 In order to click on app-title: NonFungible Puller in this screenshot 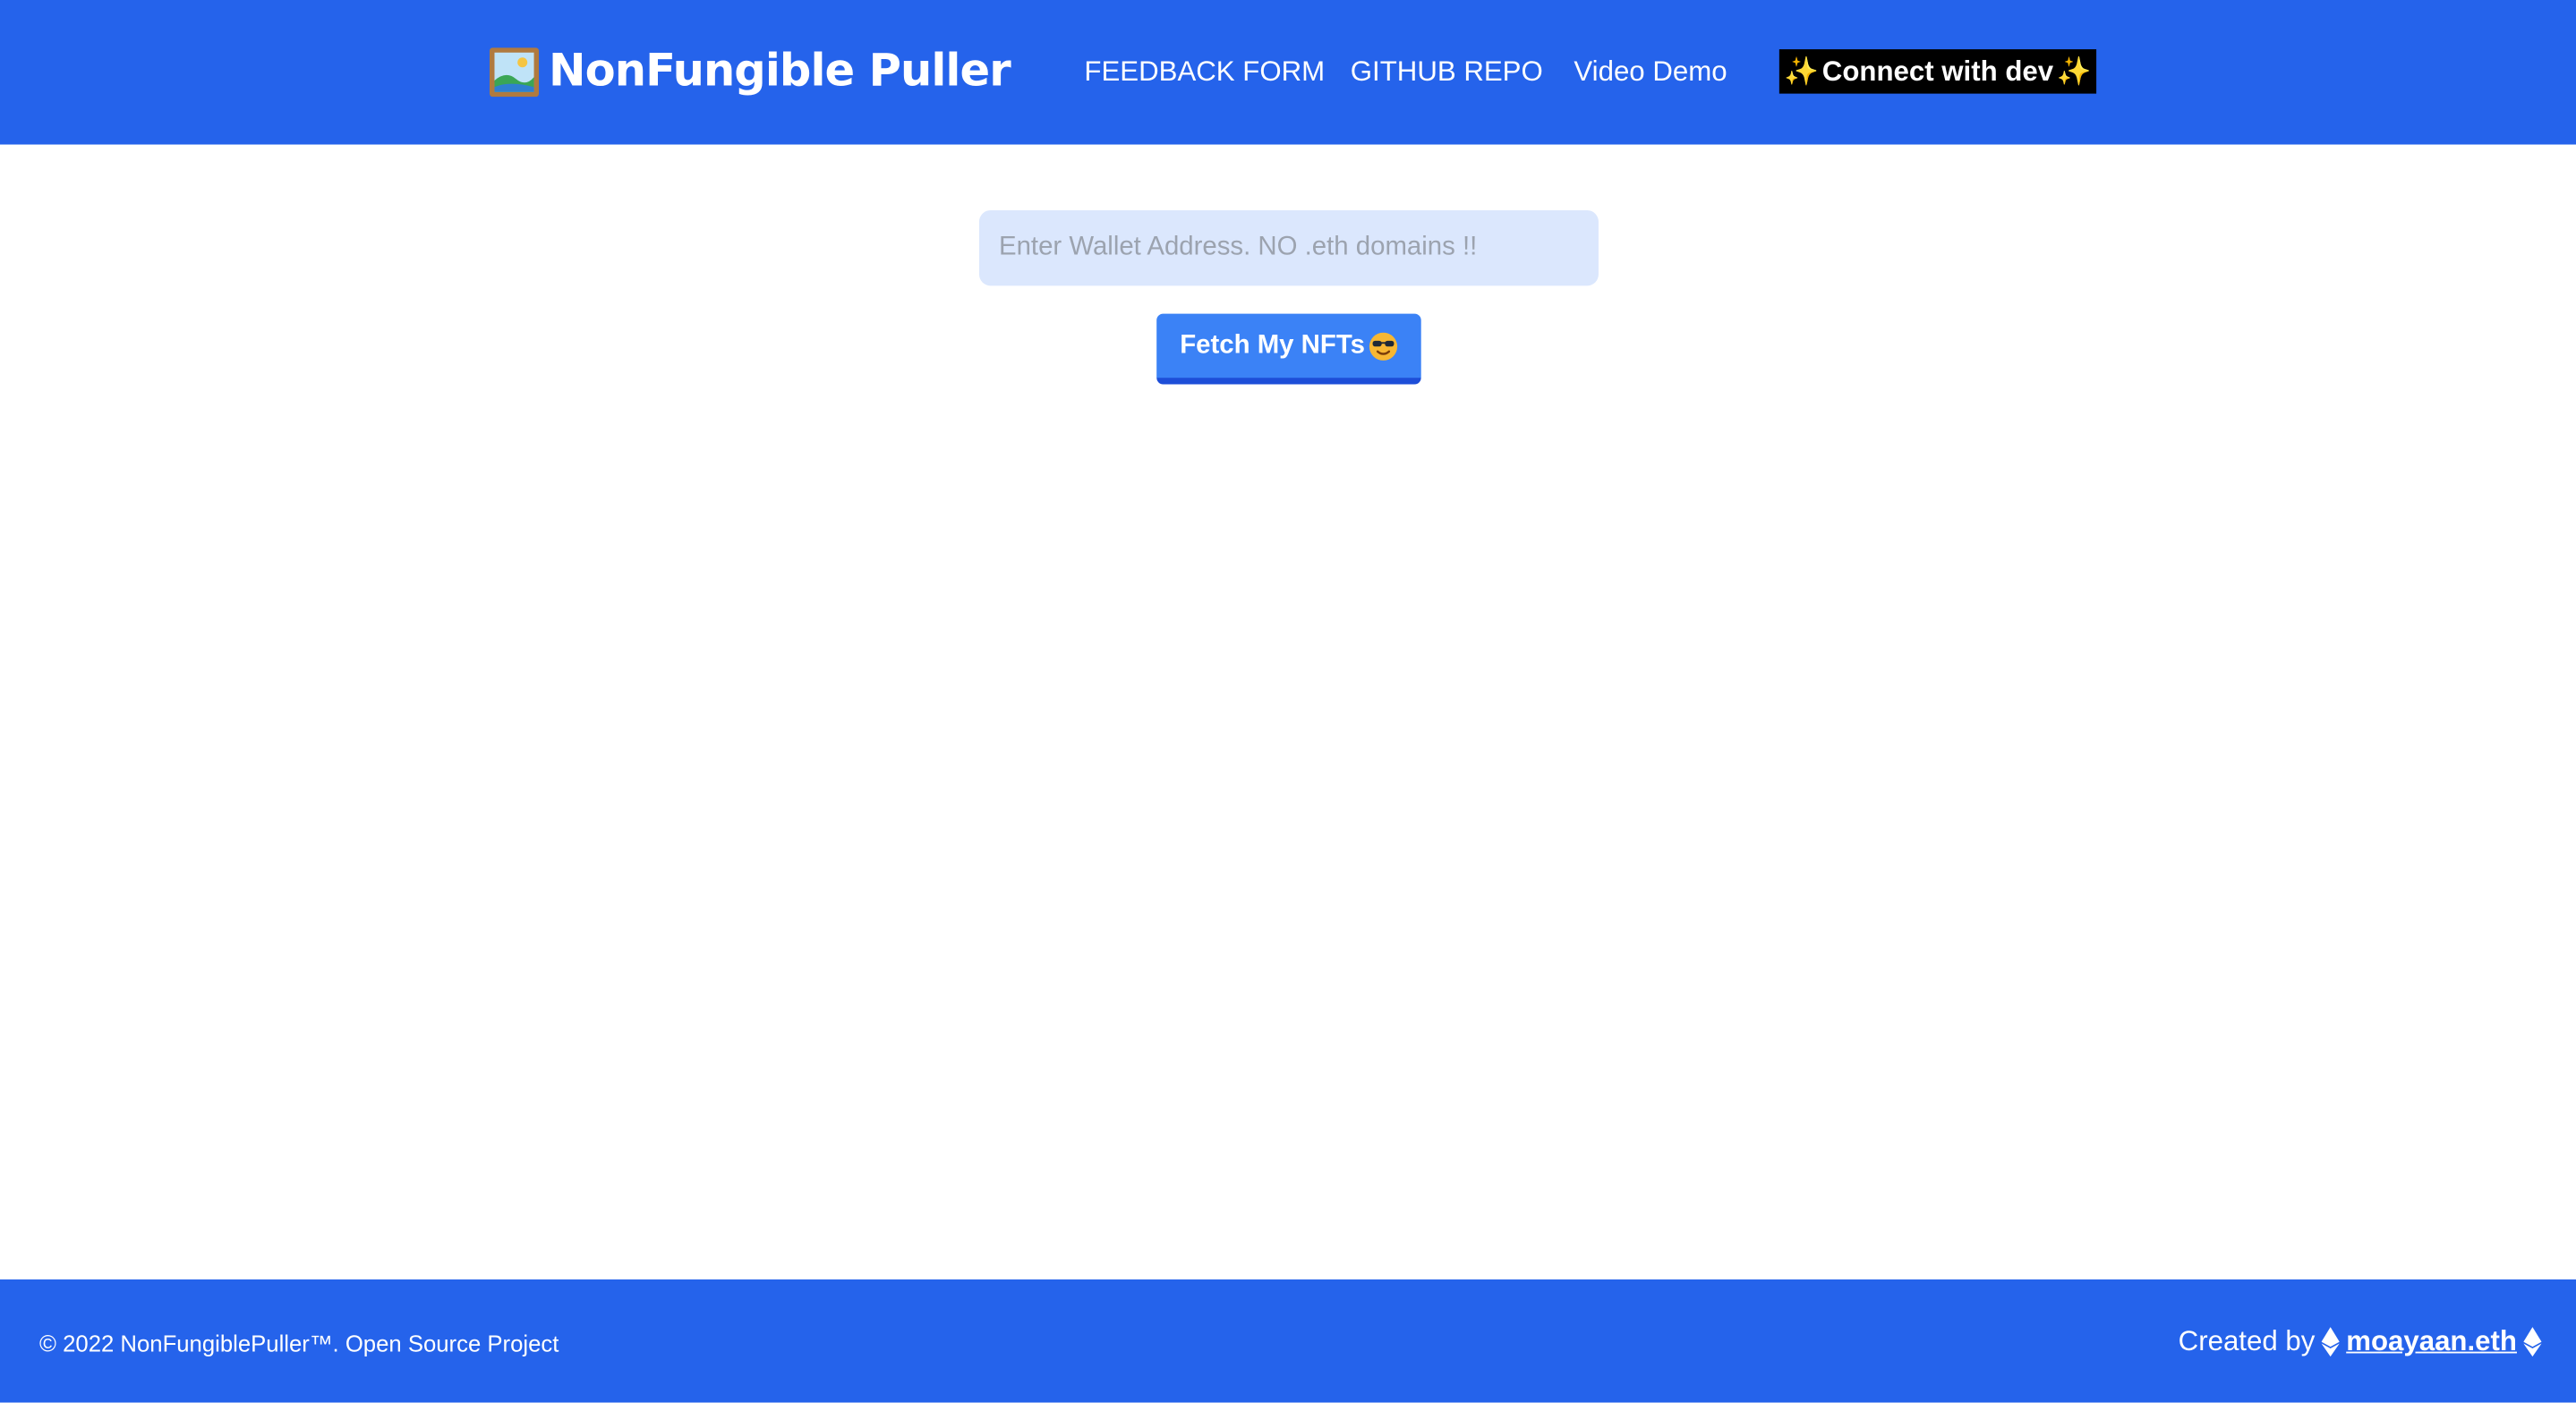, I will do `click(780, 72)`.